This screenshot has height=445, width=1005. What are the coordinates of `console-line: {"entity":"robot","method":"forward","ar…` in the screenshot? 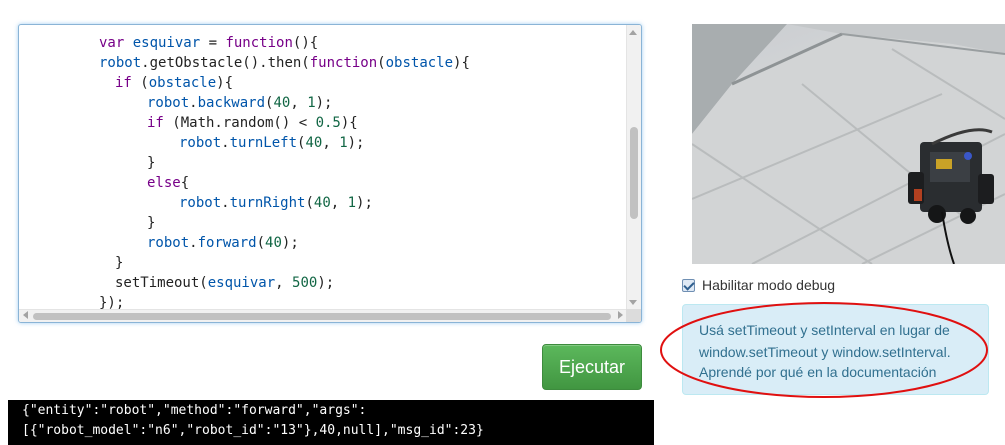 It's located at (194, 410).